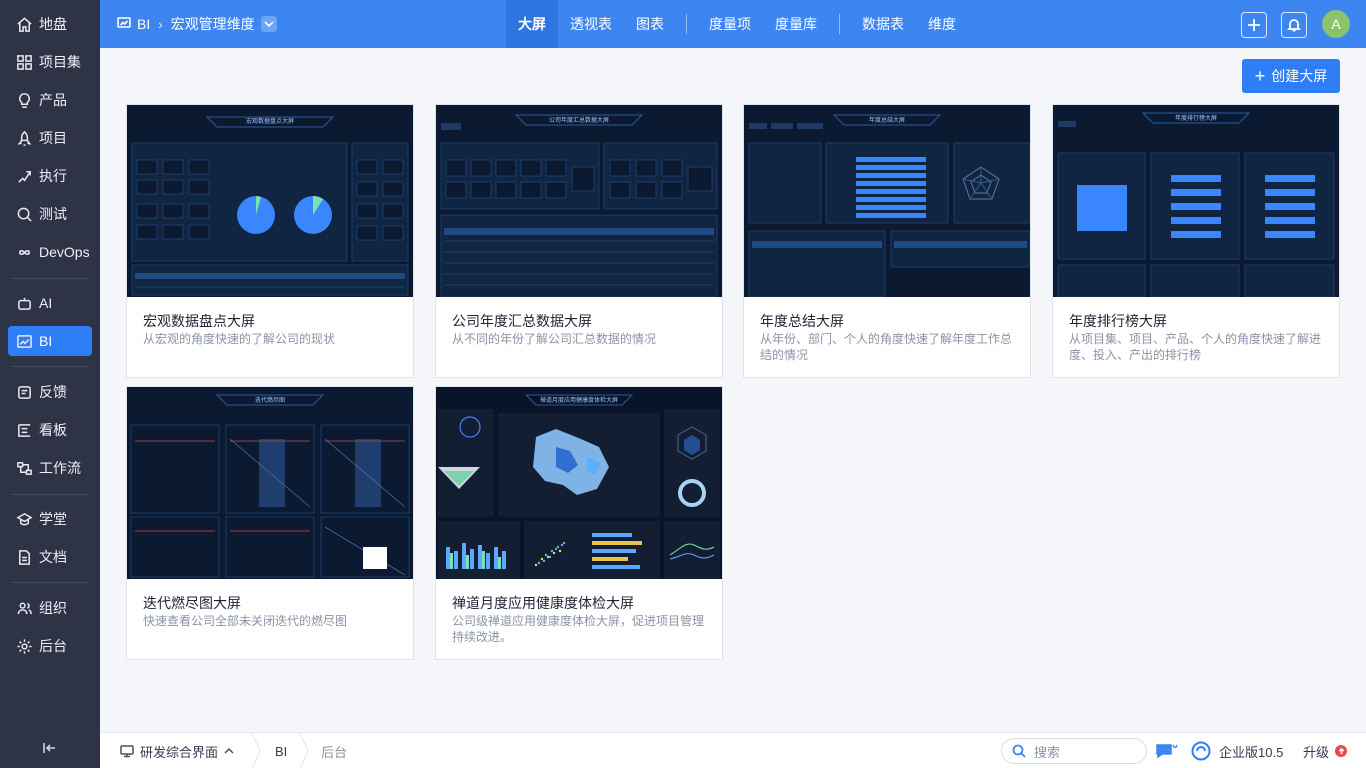 This screenshot has height=768, width=1366. Describe the element at coordinates (213, 24) in the screenshot. I see `breadcrumb-current: 宏观管理维度` at that location.